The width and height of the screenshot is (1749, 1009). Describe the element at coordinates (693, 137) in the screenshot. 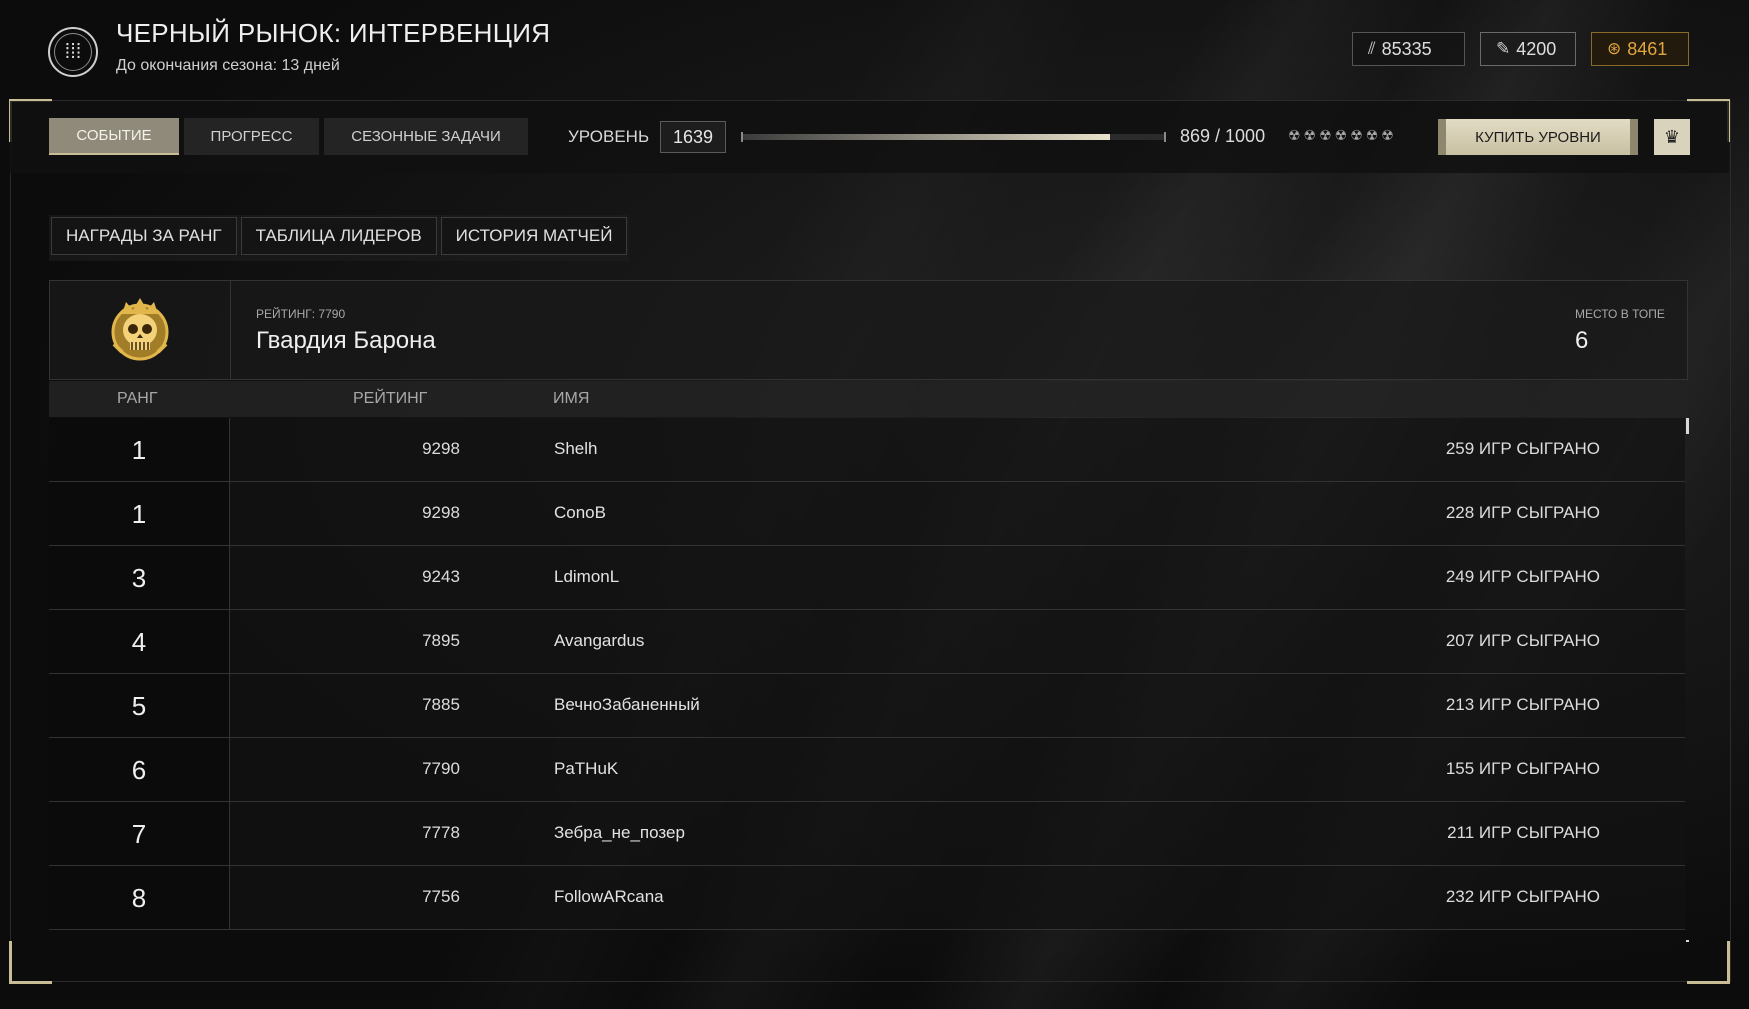

I see `level-value: 1639` at that location.